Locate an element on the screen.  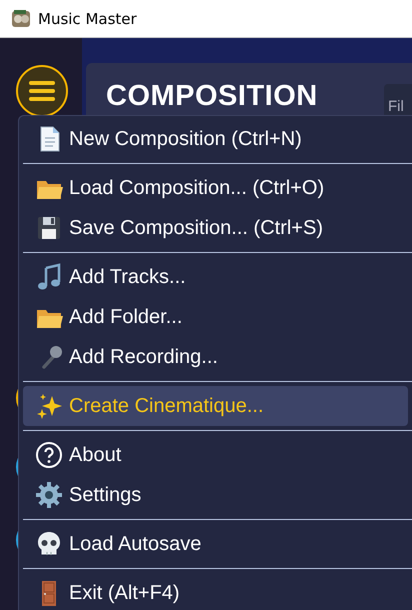
menu-item: Save Composition... (Ctrl+S) is located at coordinates (215, 228).